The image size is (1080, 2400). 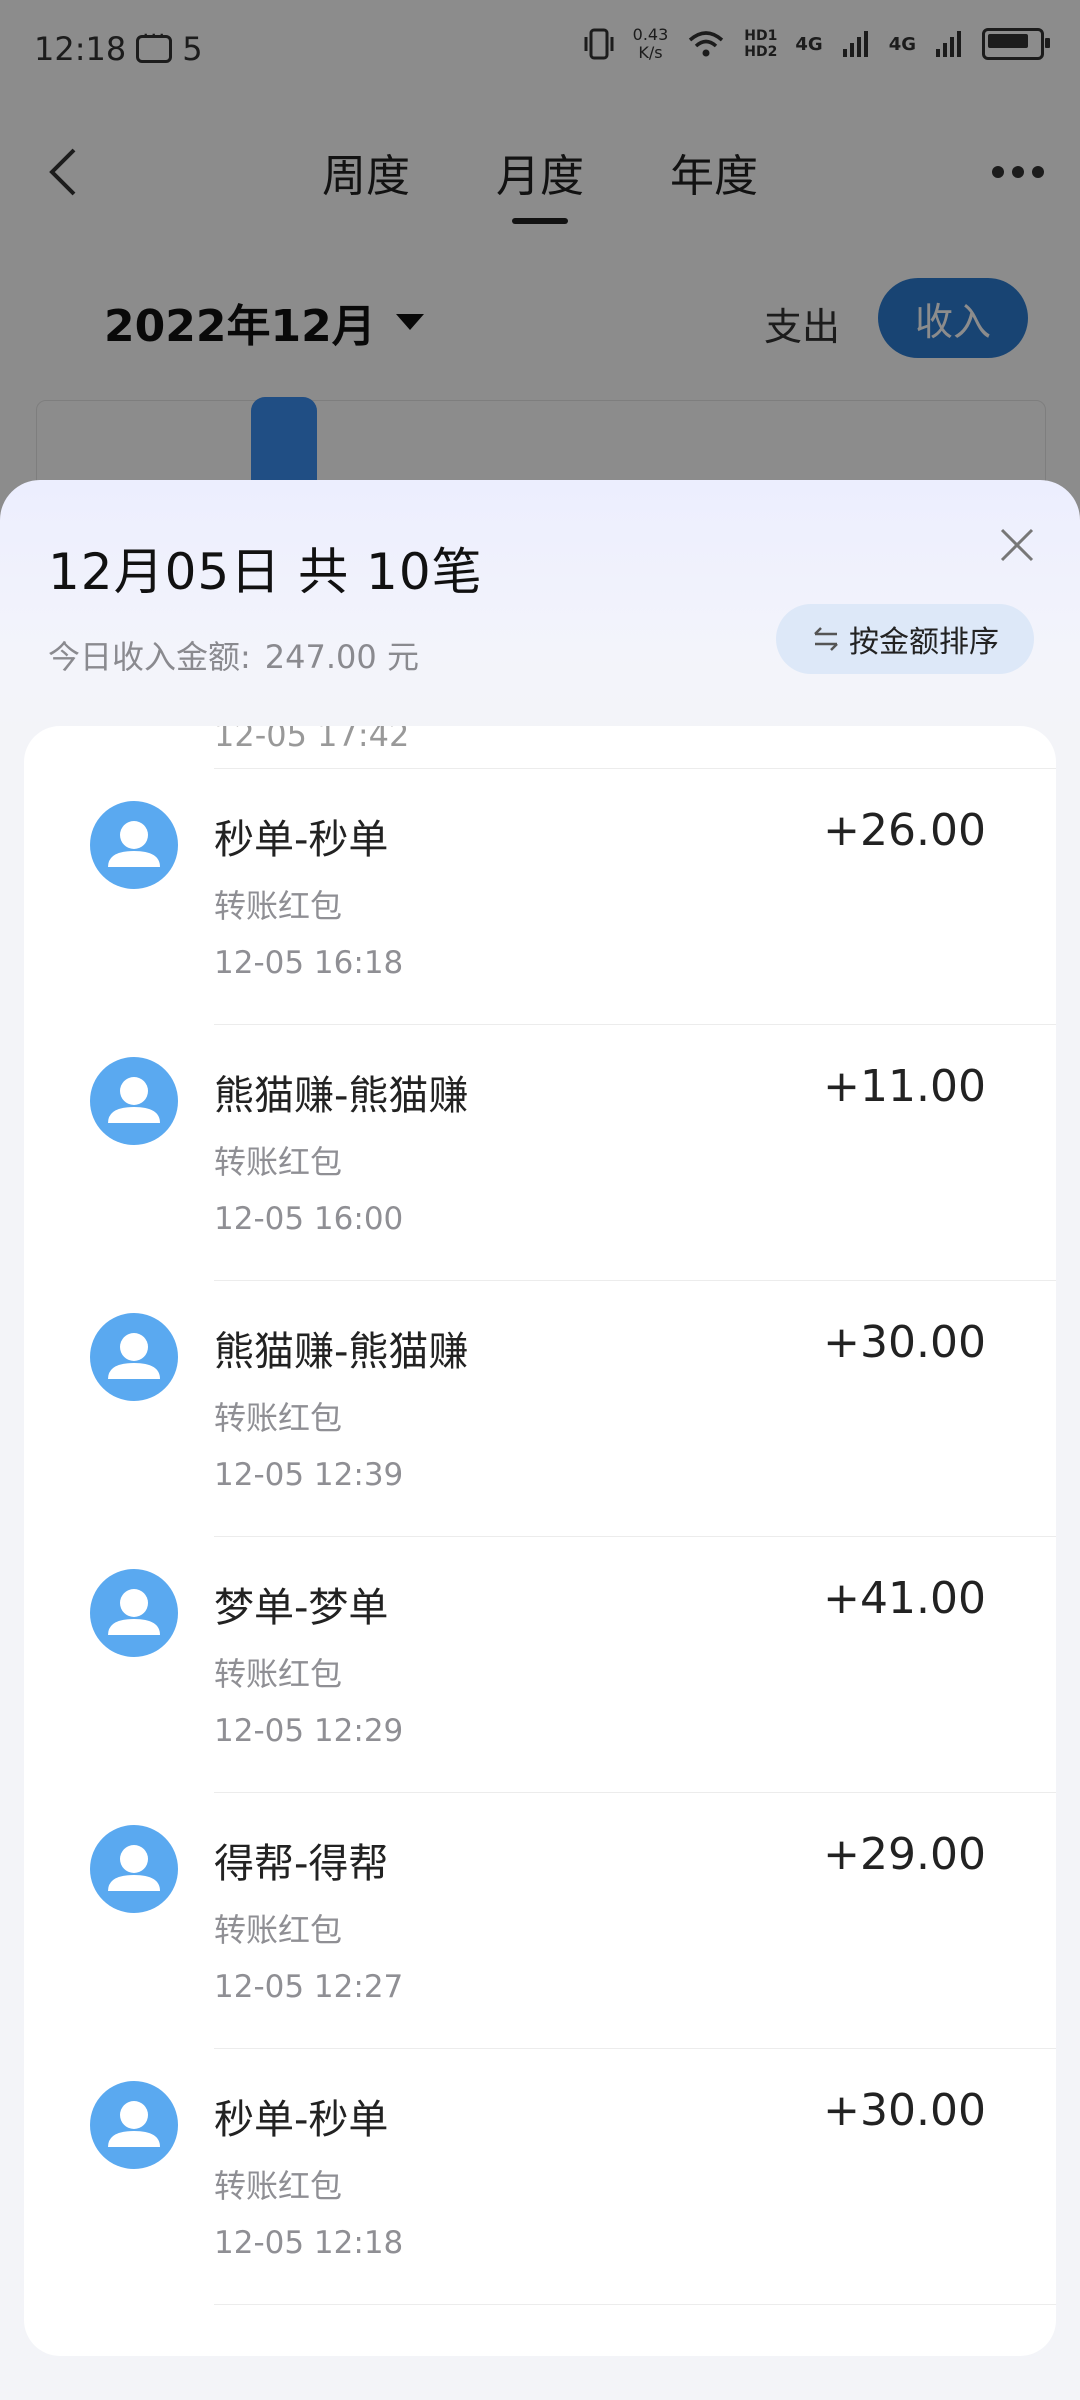 I want to click on transaction-row: 得帮-得帮 转账红包 12-05 12:27 +29.00, so click(x=573, y=1920).